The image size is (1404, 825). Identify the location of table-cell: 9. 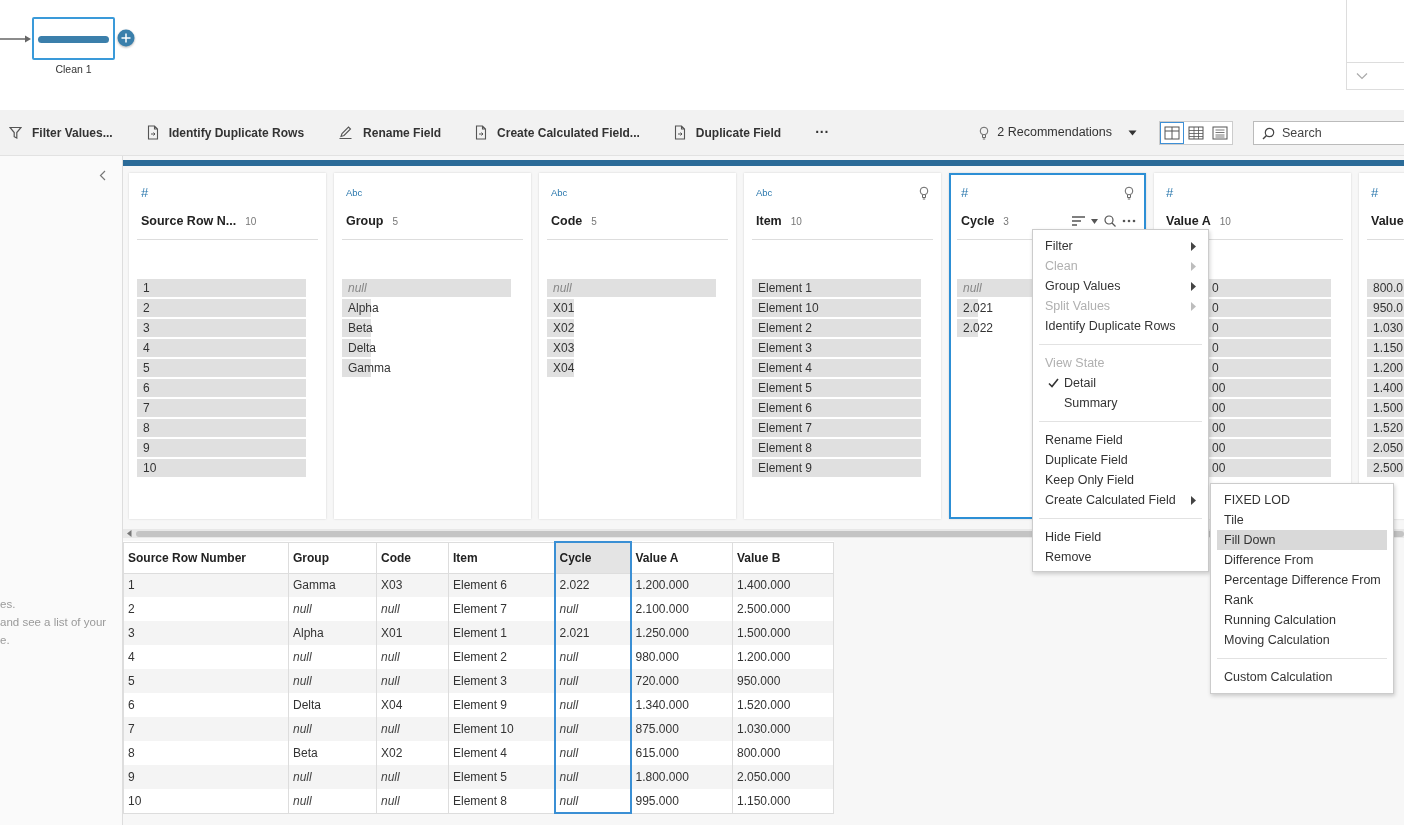
(206, 777).